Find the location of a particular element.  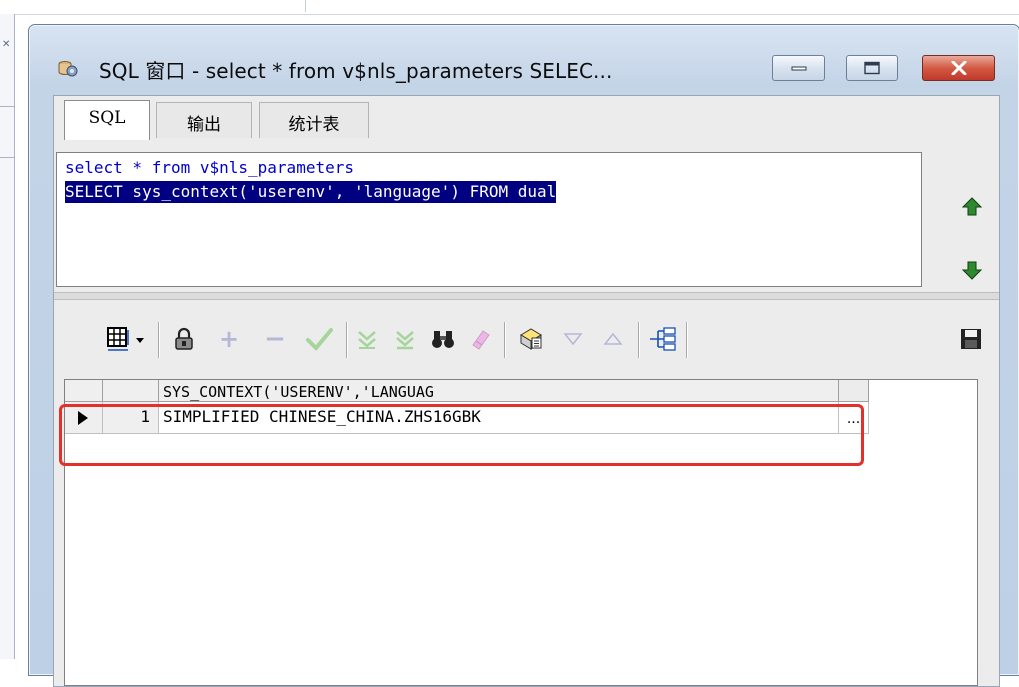

grid-corner is located at coordinates (84, 391).